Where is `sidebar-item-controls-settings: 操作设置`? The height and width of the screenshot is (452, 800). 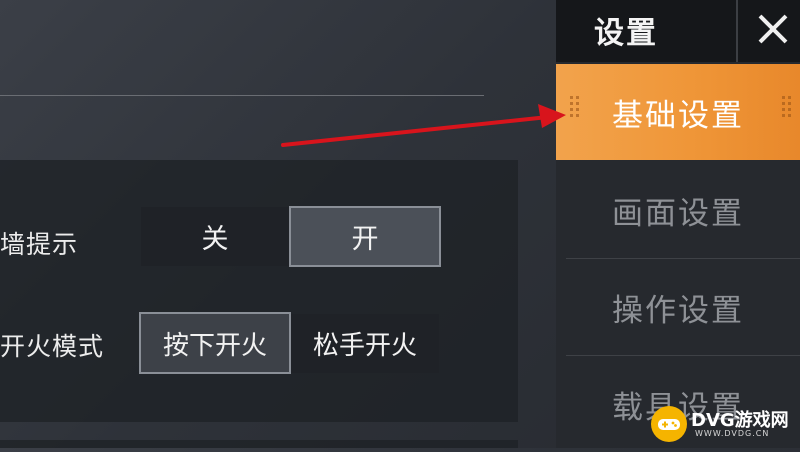 sidebar-item-controls-settings: 操作设置 is located at coordinates (678, 307).